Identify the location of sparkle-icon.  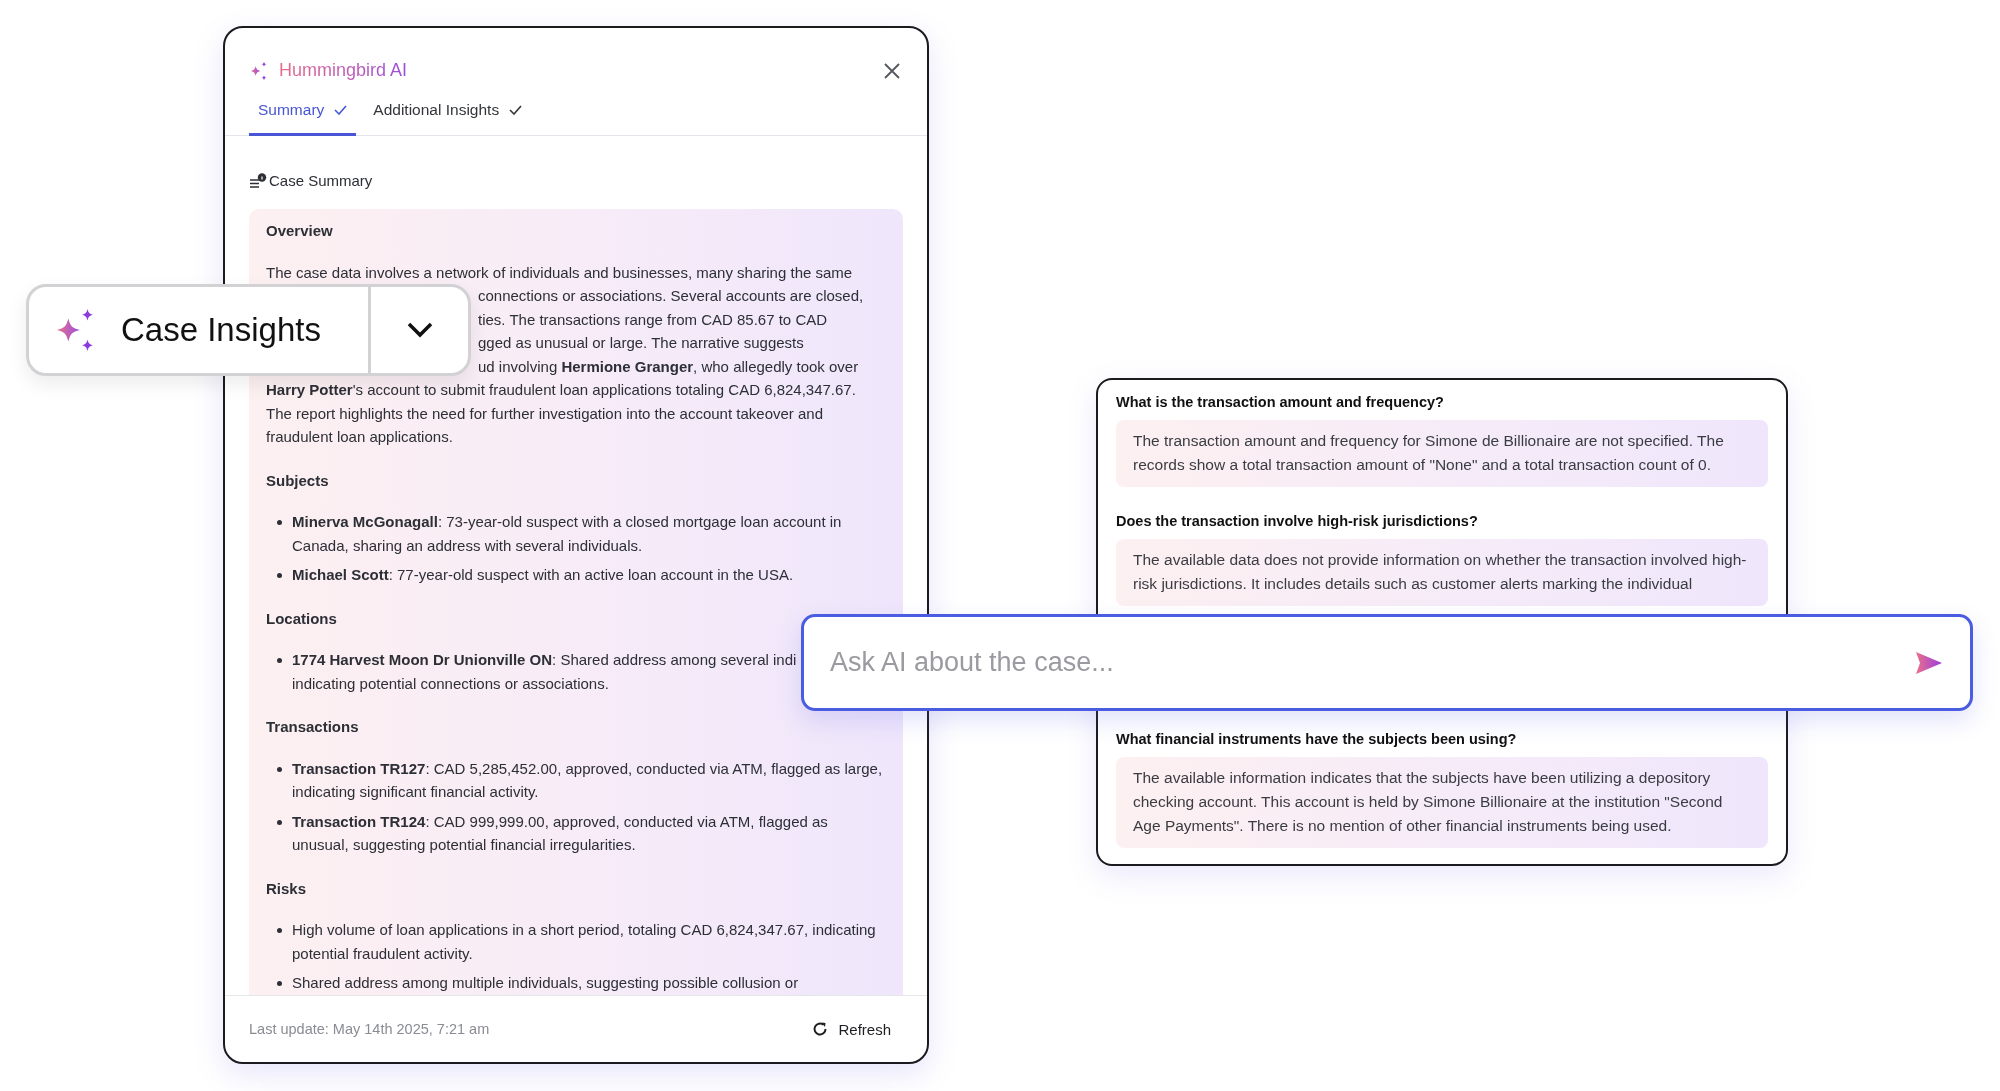
(259, 70).